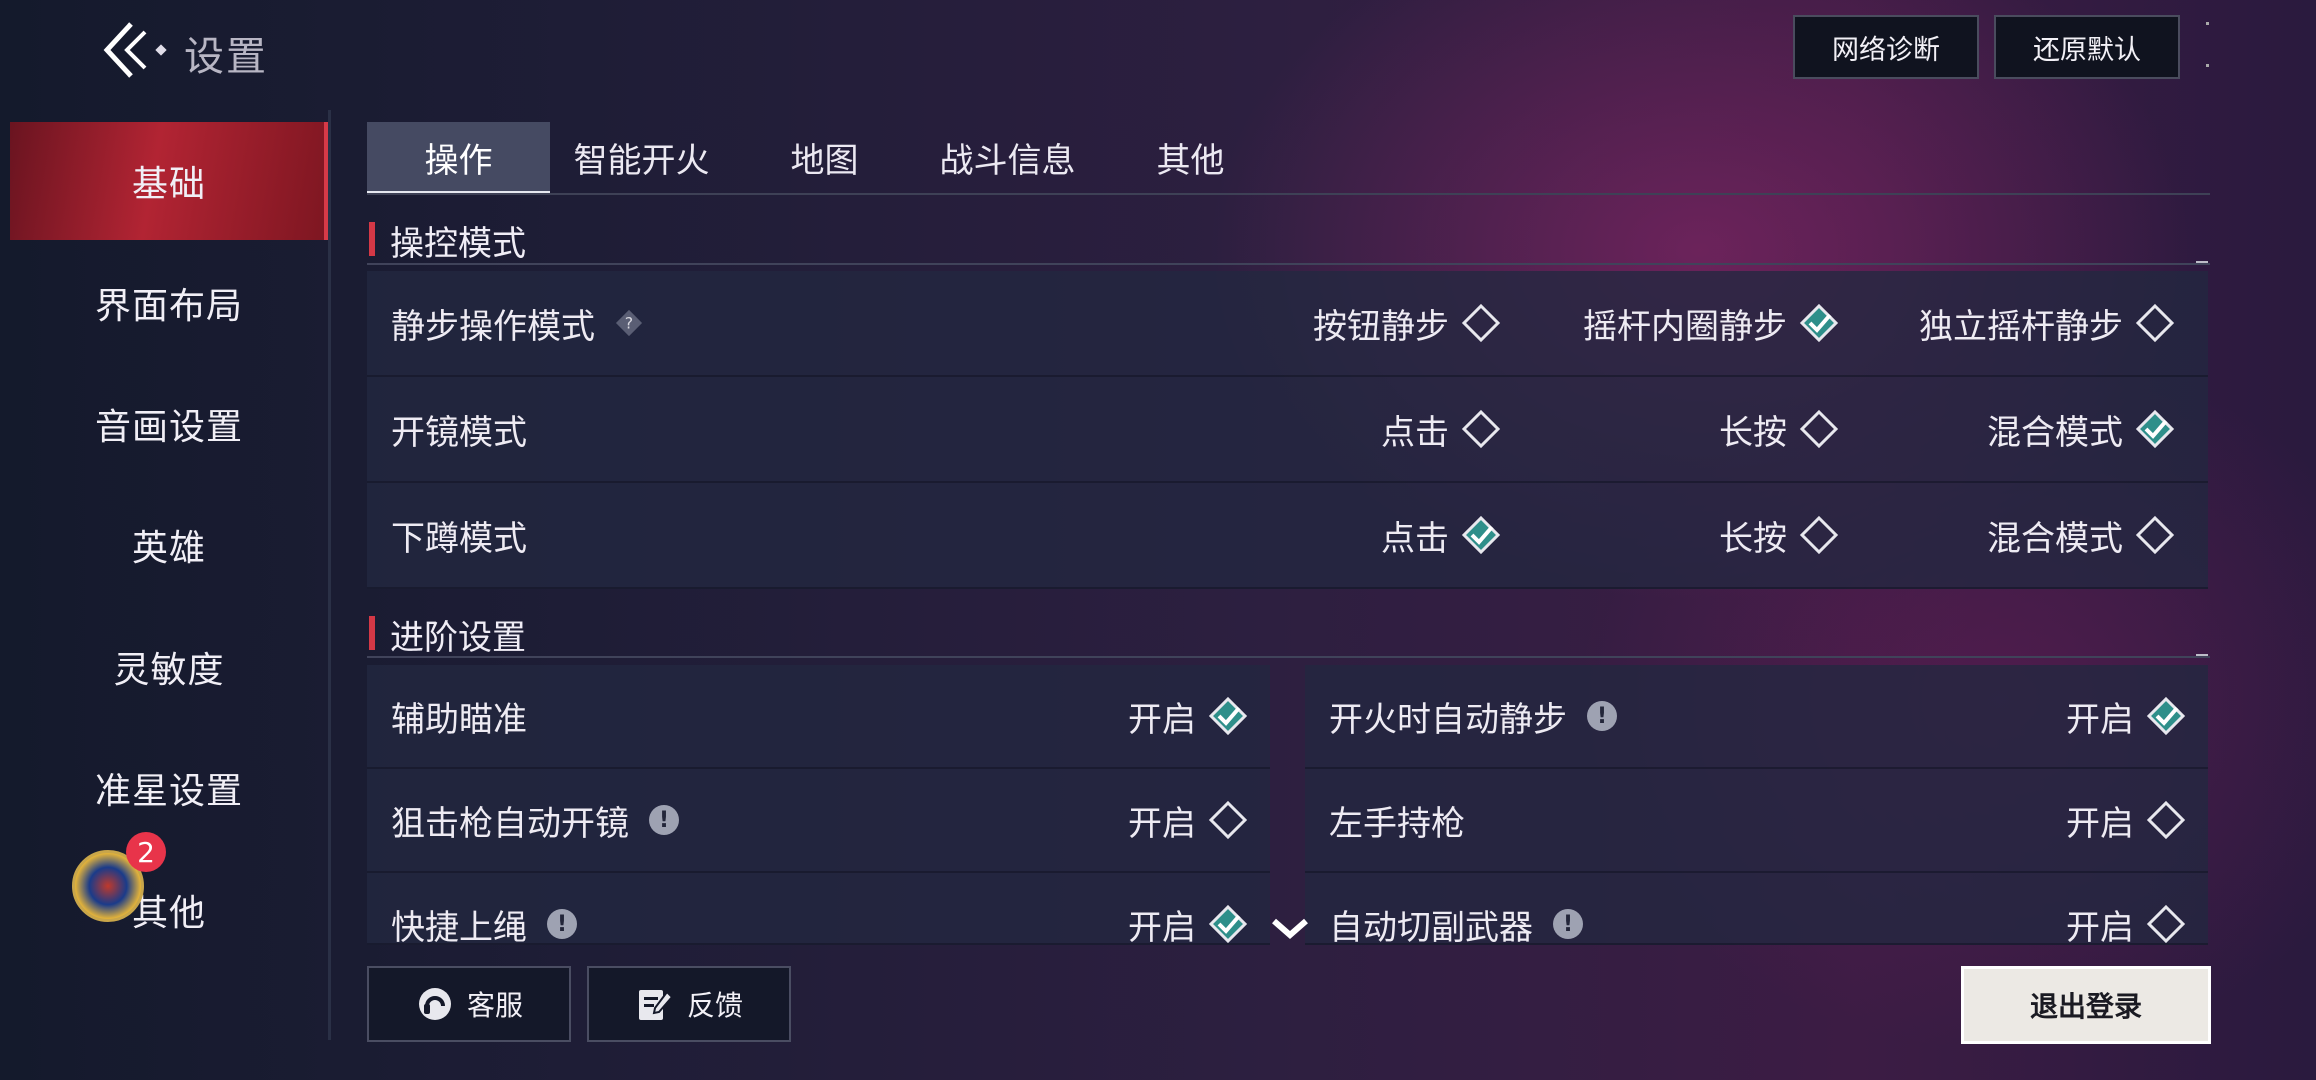 This screenshot has height=1080, width=2316. What do you see at coordinates (493, 326) in the screenshot?
I see `row-label: 静步操作模式` at bounding box center [493, 326].